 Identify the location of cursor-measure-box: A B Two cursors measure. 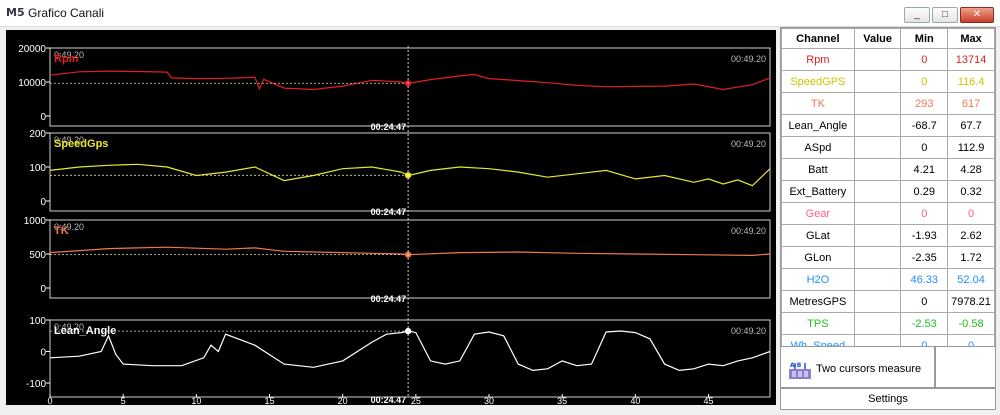
(857, 367).